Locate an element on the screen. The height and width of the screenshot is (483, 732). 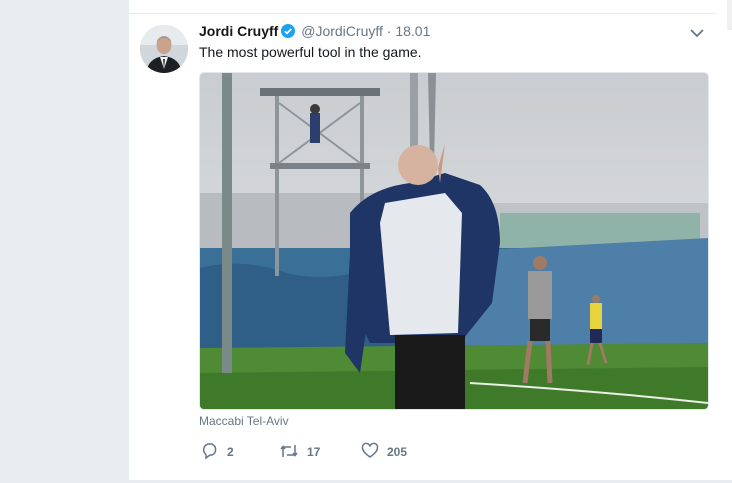
avatar is located at coordinates (164, 49).